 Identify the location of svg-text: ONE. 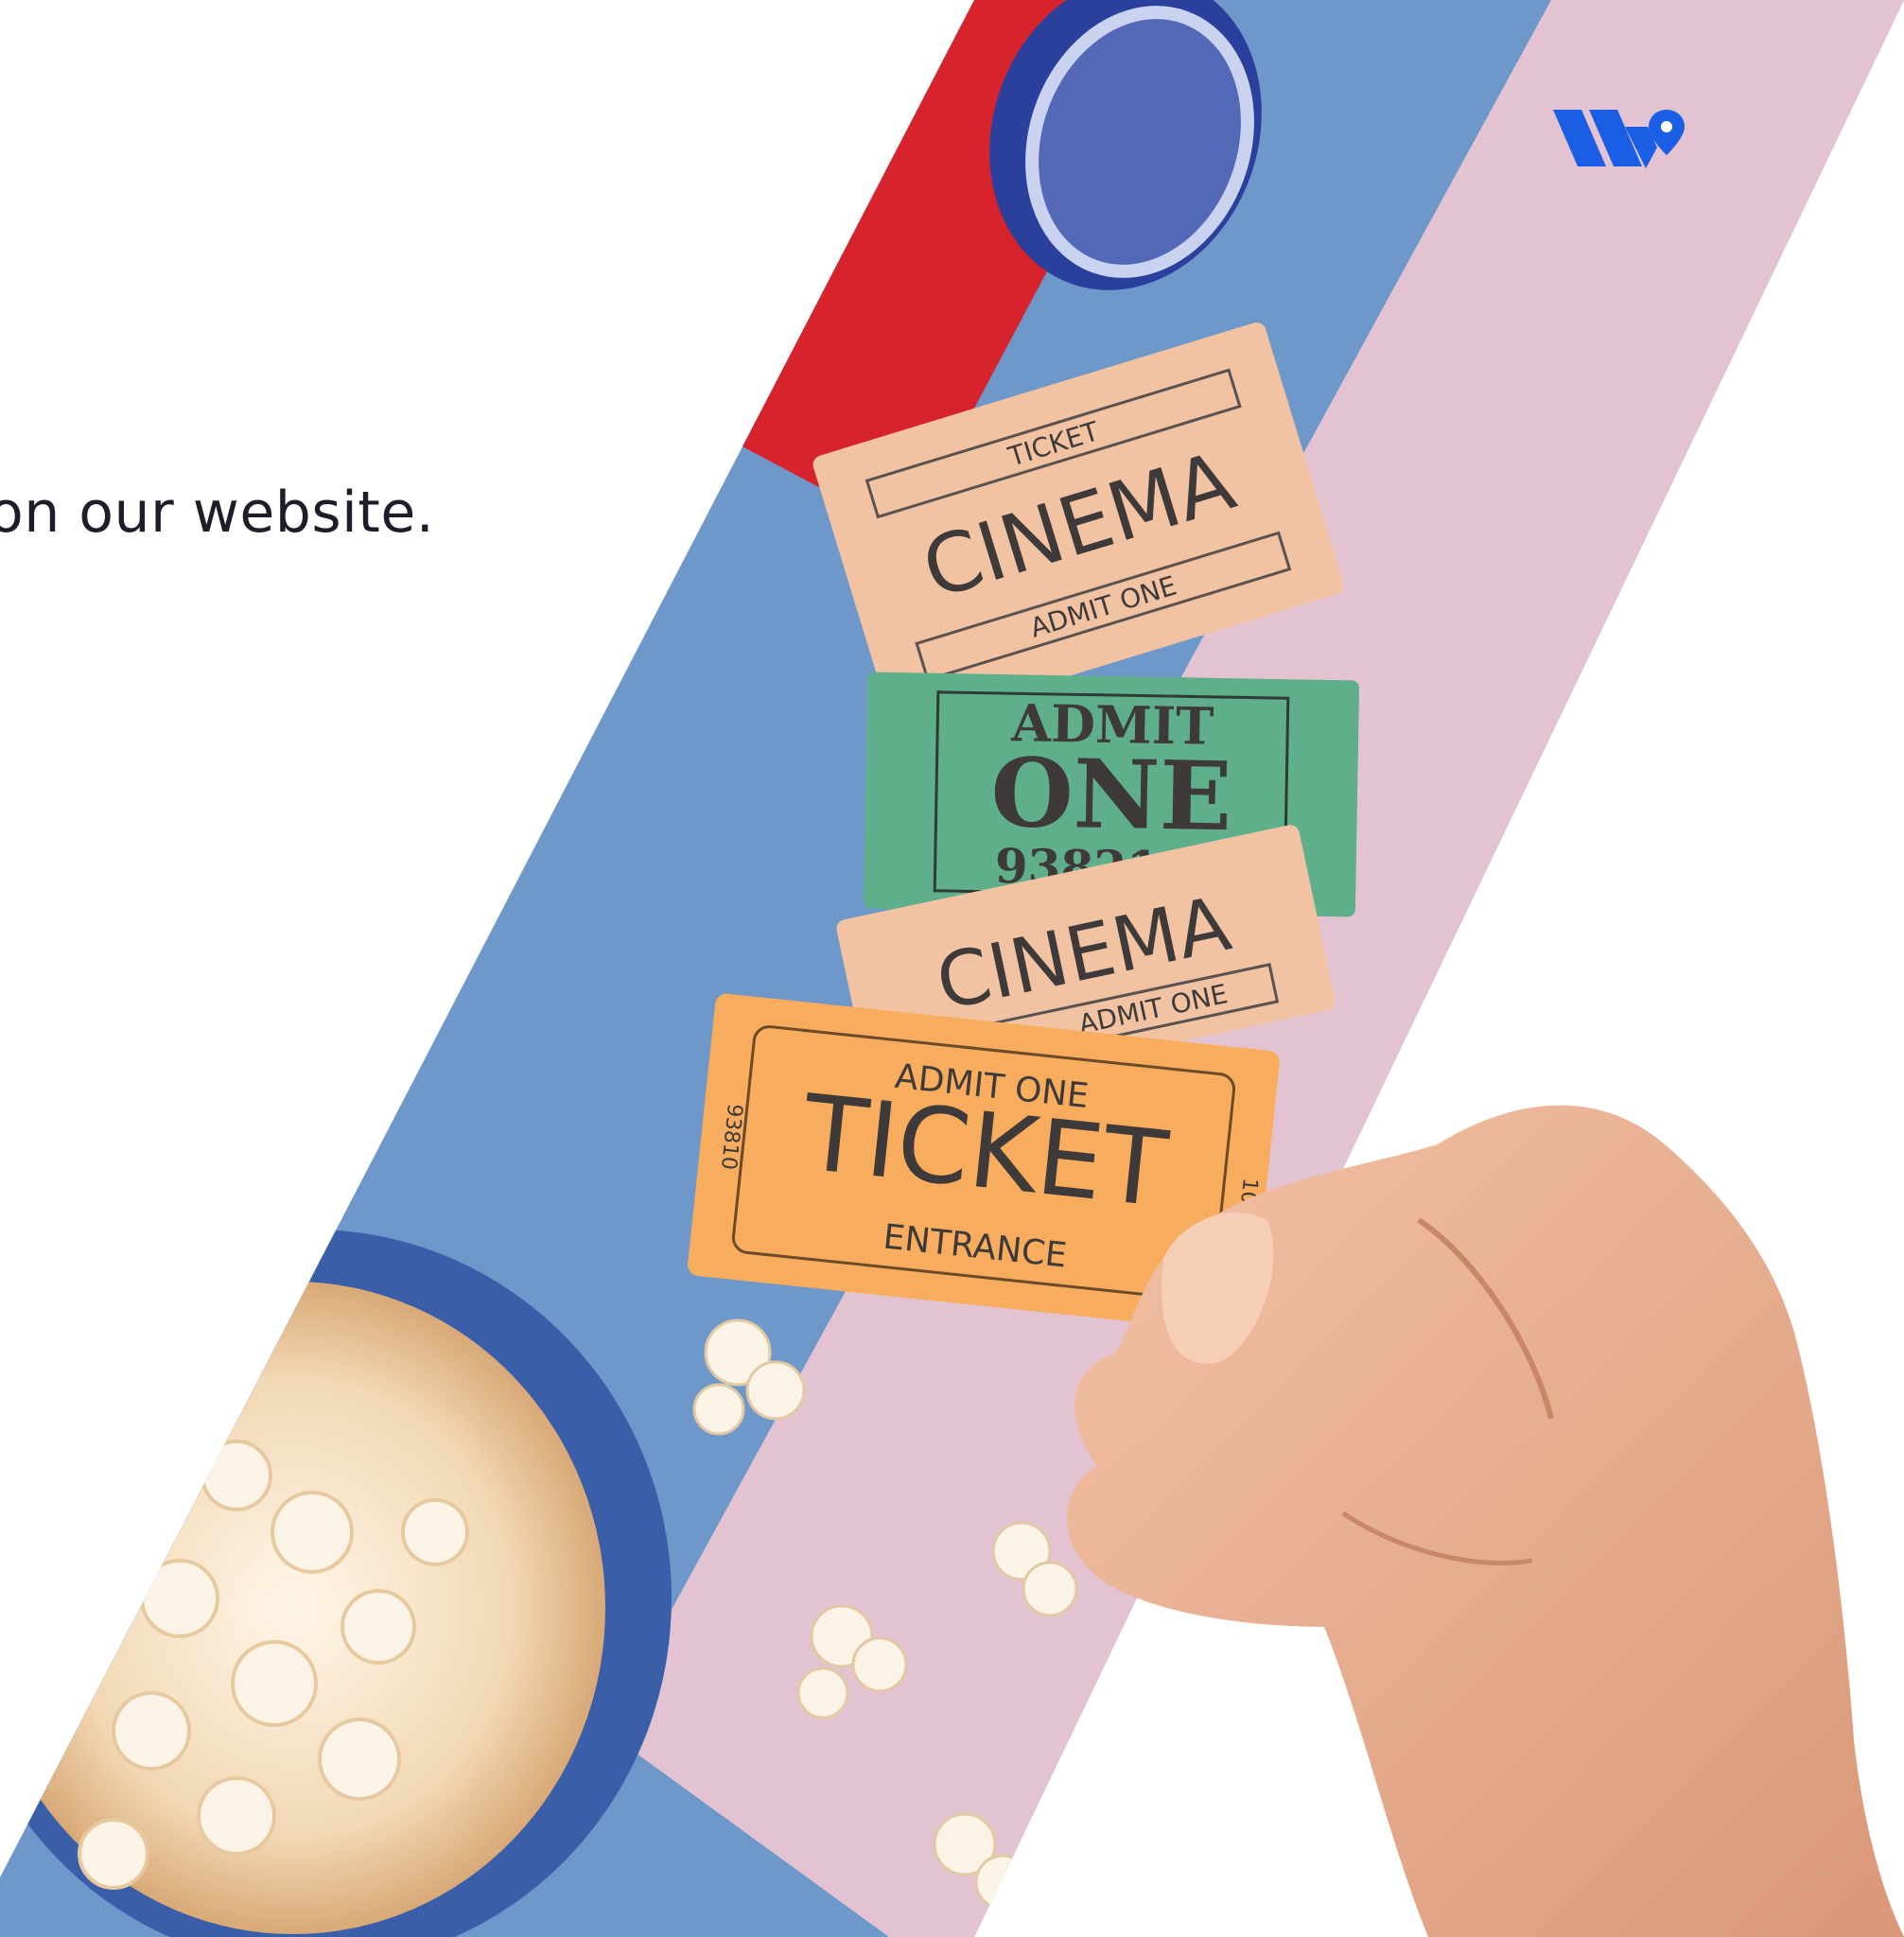
(1111, 794).